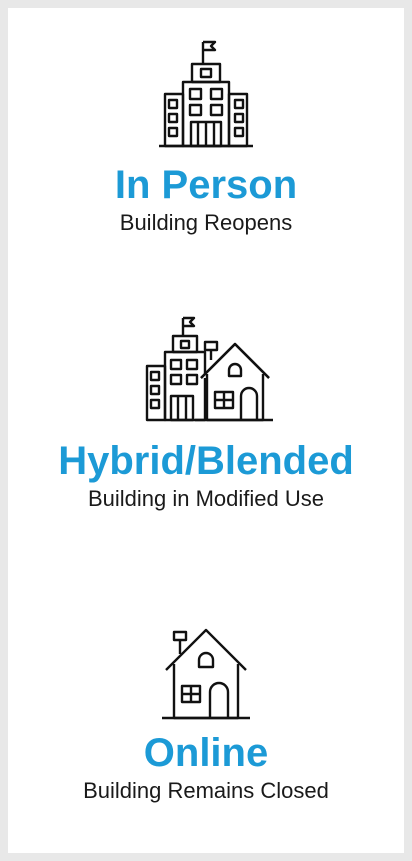 The width and height of the screenshot is (412, 861). Describe the element at coordinates (206, 674) in the screenshot. I see `house-icon` at that location.